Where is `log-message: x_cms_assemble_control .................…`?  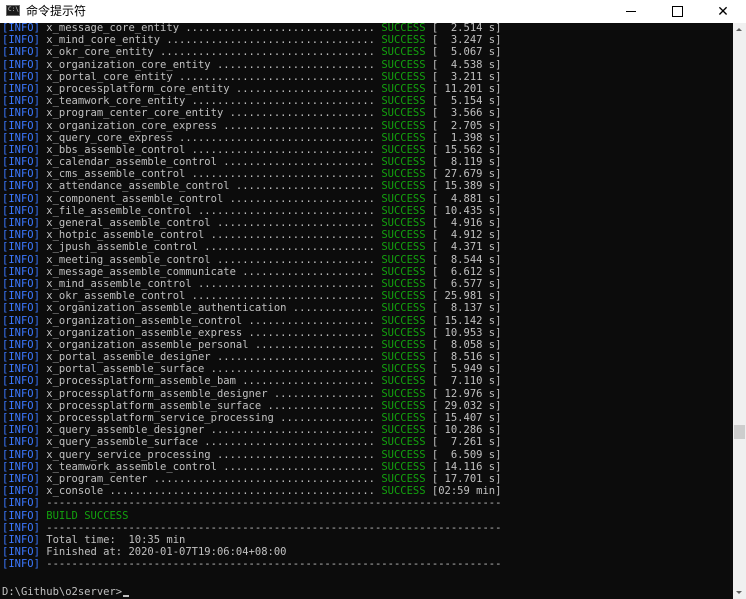 log-message: x_cms_assemble_control .................… is located at coordinates (210, 174).